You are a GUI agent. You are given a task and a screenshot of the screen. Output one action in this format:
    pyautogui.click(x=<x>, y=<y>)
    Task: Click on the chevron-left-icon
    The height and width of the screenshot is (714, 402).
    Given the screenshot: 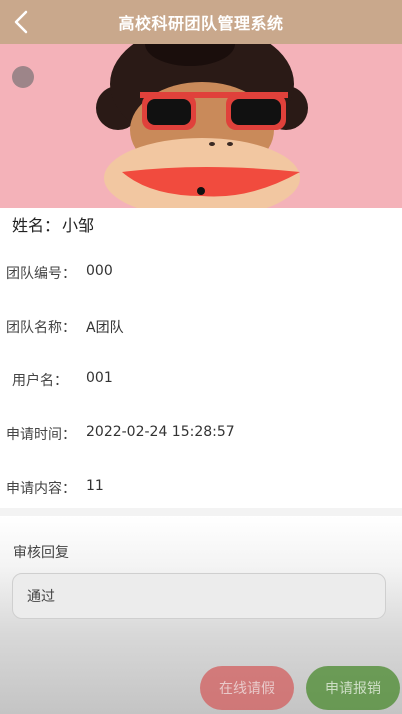 What is the action you would take?
    pyautogui.click(x=21, y=22)
    